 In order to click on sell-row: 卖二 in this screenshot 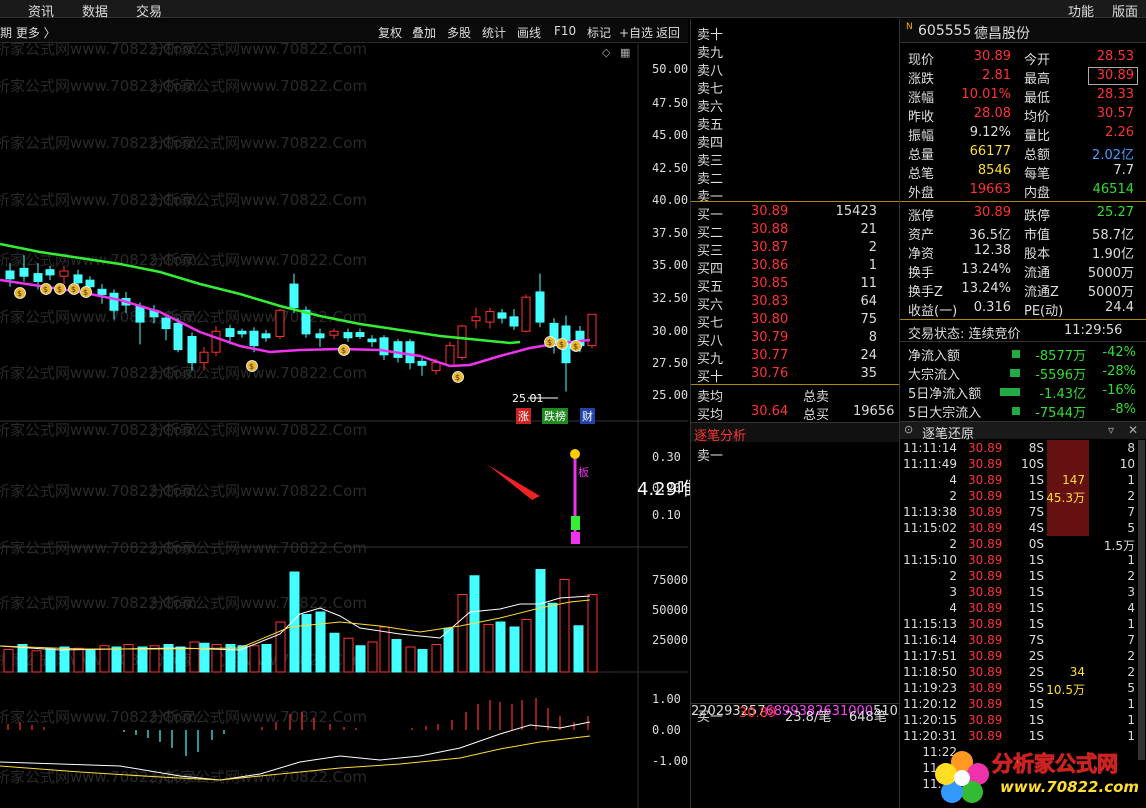, I will do `click(795, 177)`.